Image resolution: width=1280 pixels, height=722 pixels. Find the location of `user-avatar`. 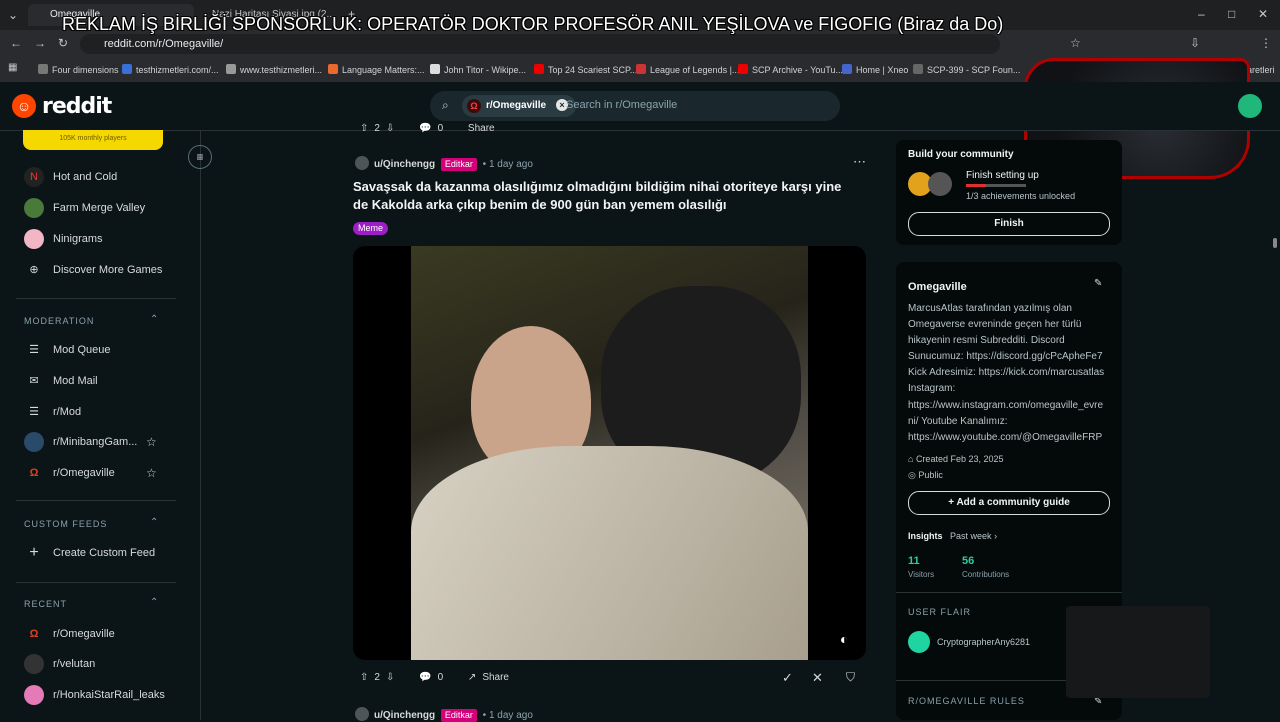

user-avatar is located at coordinates (1250, 106).